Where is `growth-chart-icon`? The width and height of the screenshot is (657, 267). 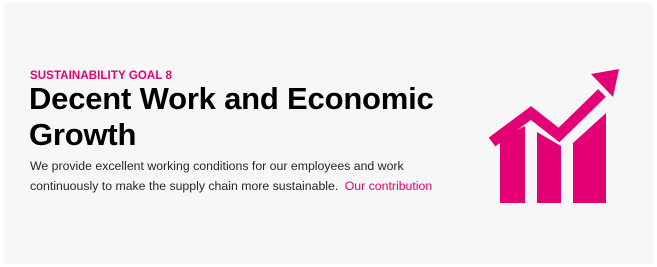 growth-chart-icon is located at coordinates (553, 136).